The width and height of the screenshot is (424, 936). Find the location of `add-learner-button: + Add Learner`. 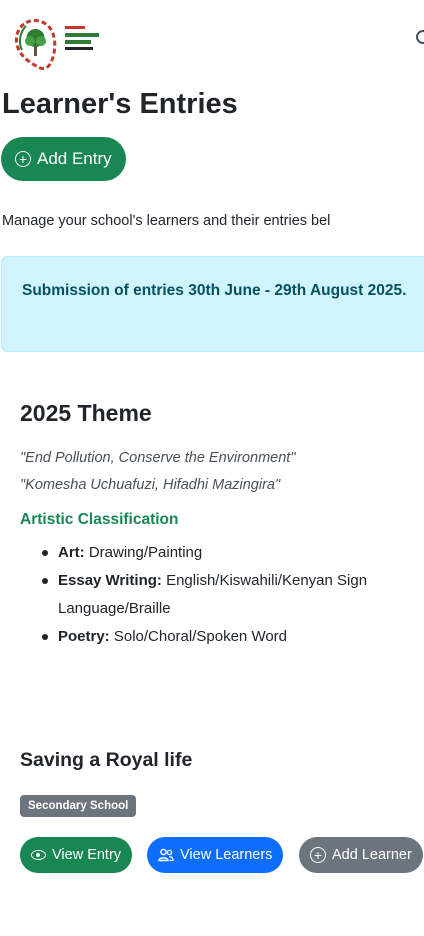

add-learner-button: + Add Learner is located at coordinates (361, 855).